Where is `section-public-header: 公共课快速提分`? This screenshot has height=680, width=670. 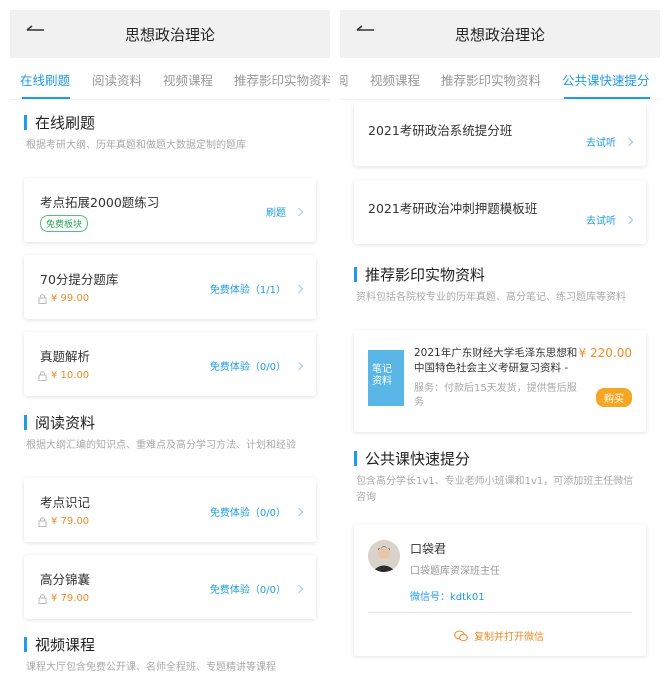
section-public-header: 公共课快速提分 is located at coordinates (412, 458).